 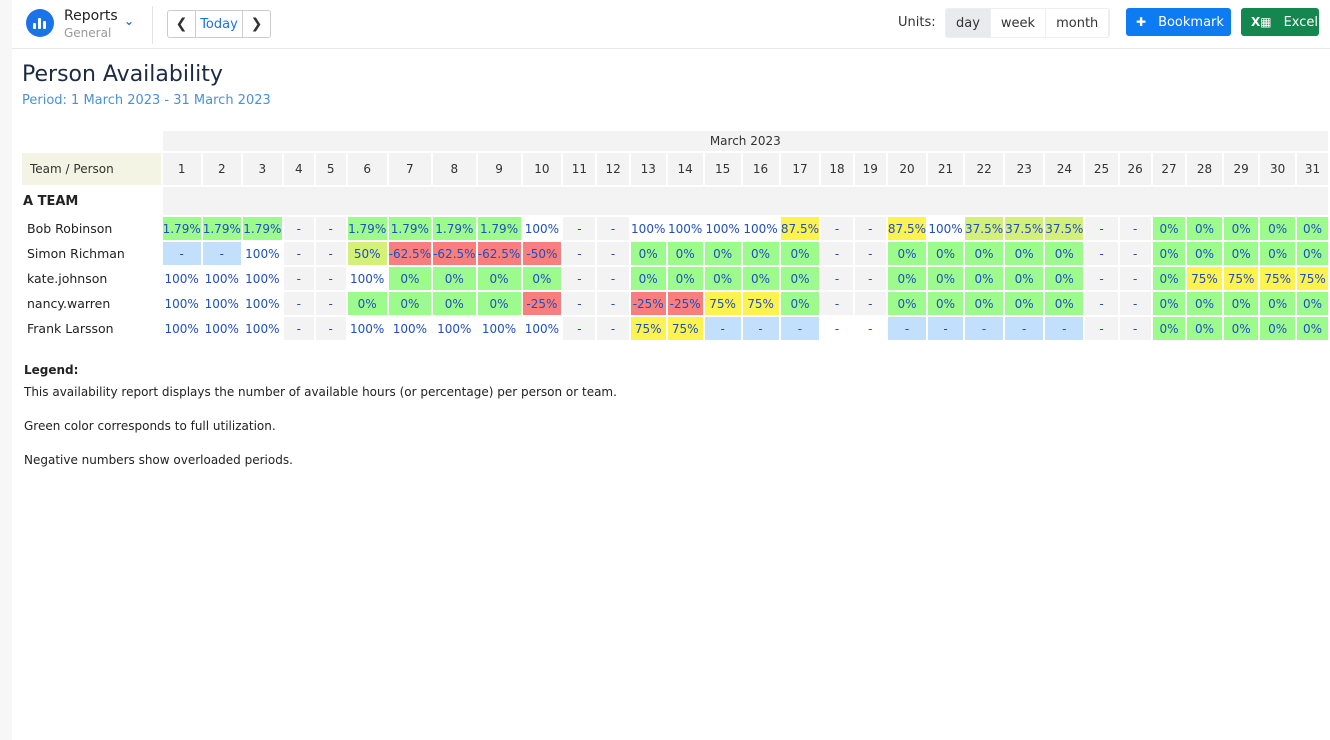 What do you see at coordinates (91, 228) in the screenshot?
I see `person-name: Bob Robinson` at bounding box center [91, 228].